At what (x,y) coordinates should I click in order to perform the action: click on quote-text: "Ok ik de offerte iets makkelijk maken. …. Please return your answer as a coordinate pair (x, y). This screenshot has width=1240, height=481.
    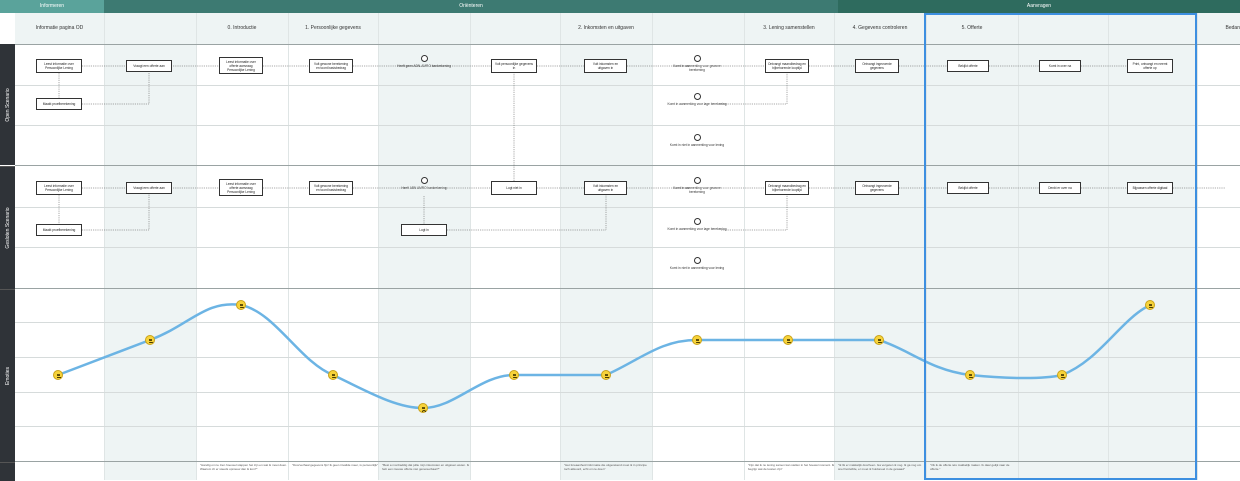
    Looking at the image, I should click on (970, 467).